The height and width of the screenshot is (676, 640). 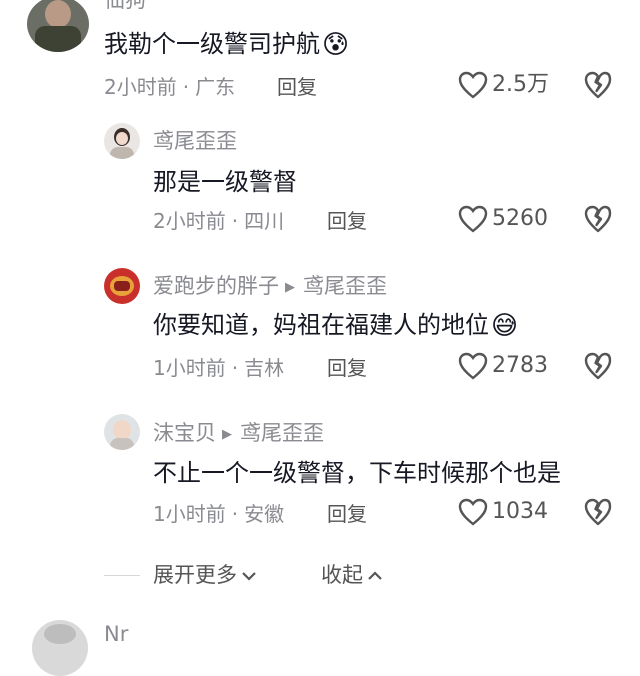 I want to click on comment-meta: 2小时前 · 广东, so click(x=170, y=87).